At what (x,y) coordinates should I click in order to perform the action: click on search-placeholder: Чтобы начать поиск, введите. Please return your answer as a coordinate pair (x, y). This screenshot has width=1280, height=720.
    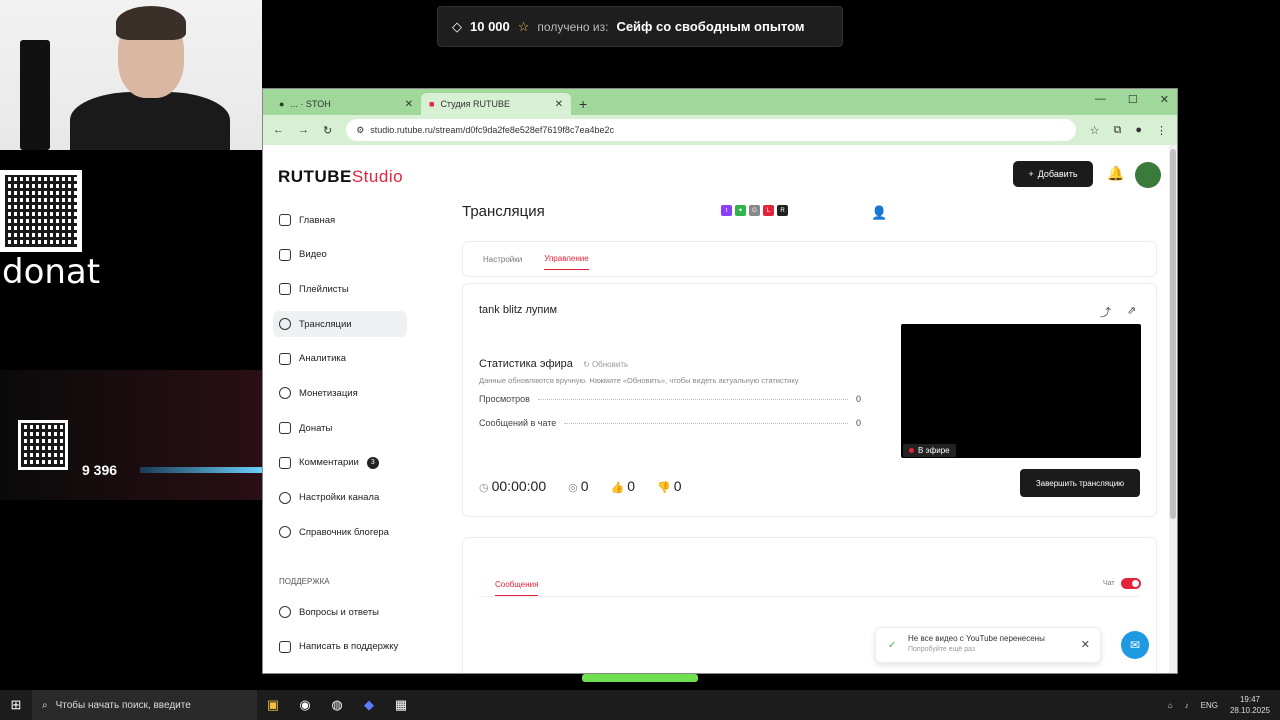
    Looking at the image, I should click on (123, 705).